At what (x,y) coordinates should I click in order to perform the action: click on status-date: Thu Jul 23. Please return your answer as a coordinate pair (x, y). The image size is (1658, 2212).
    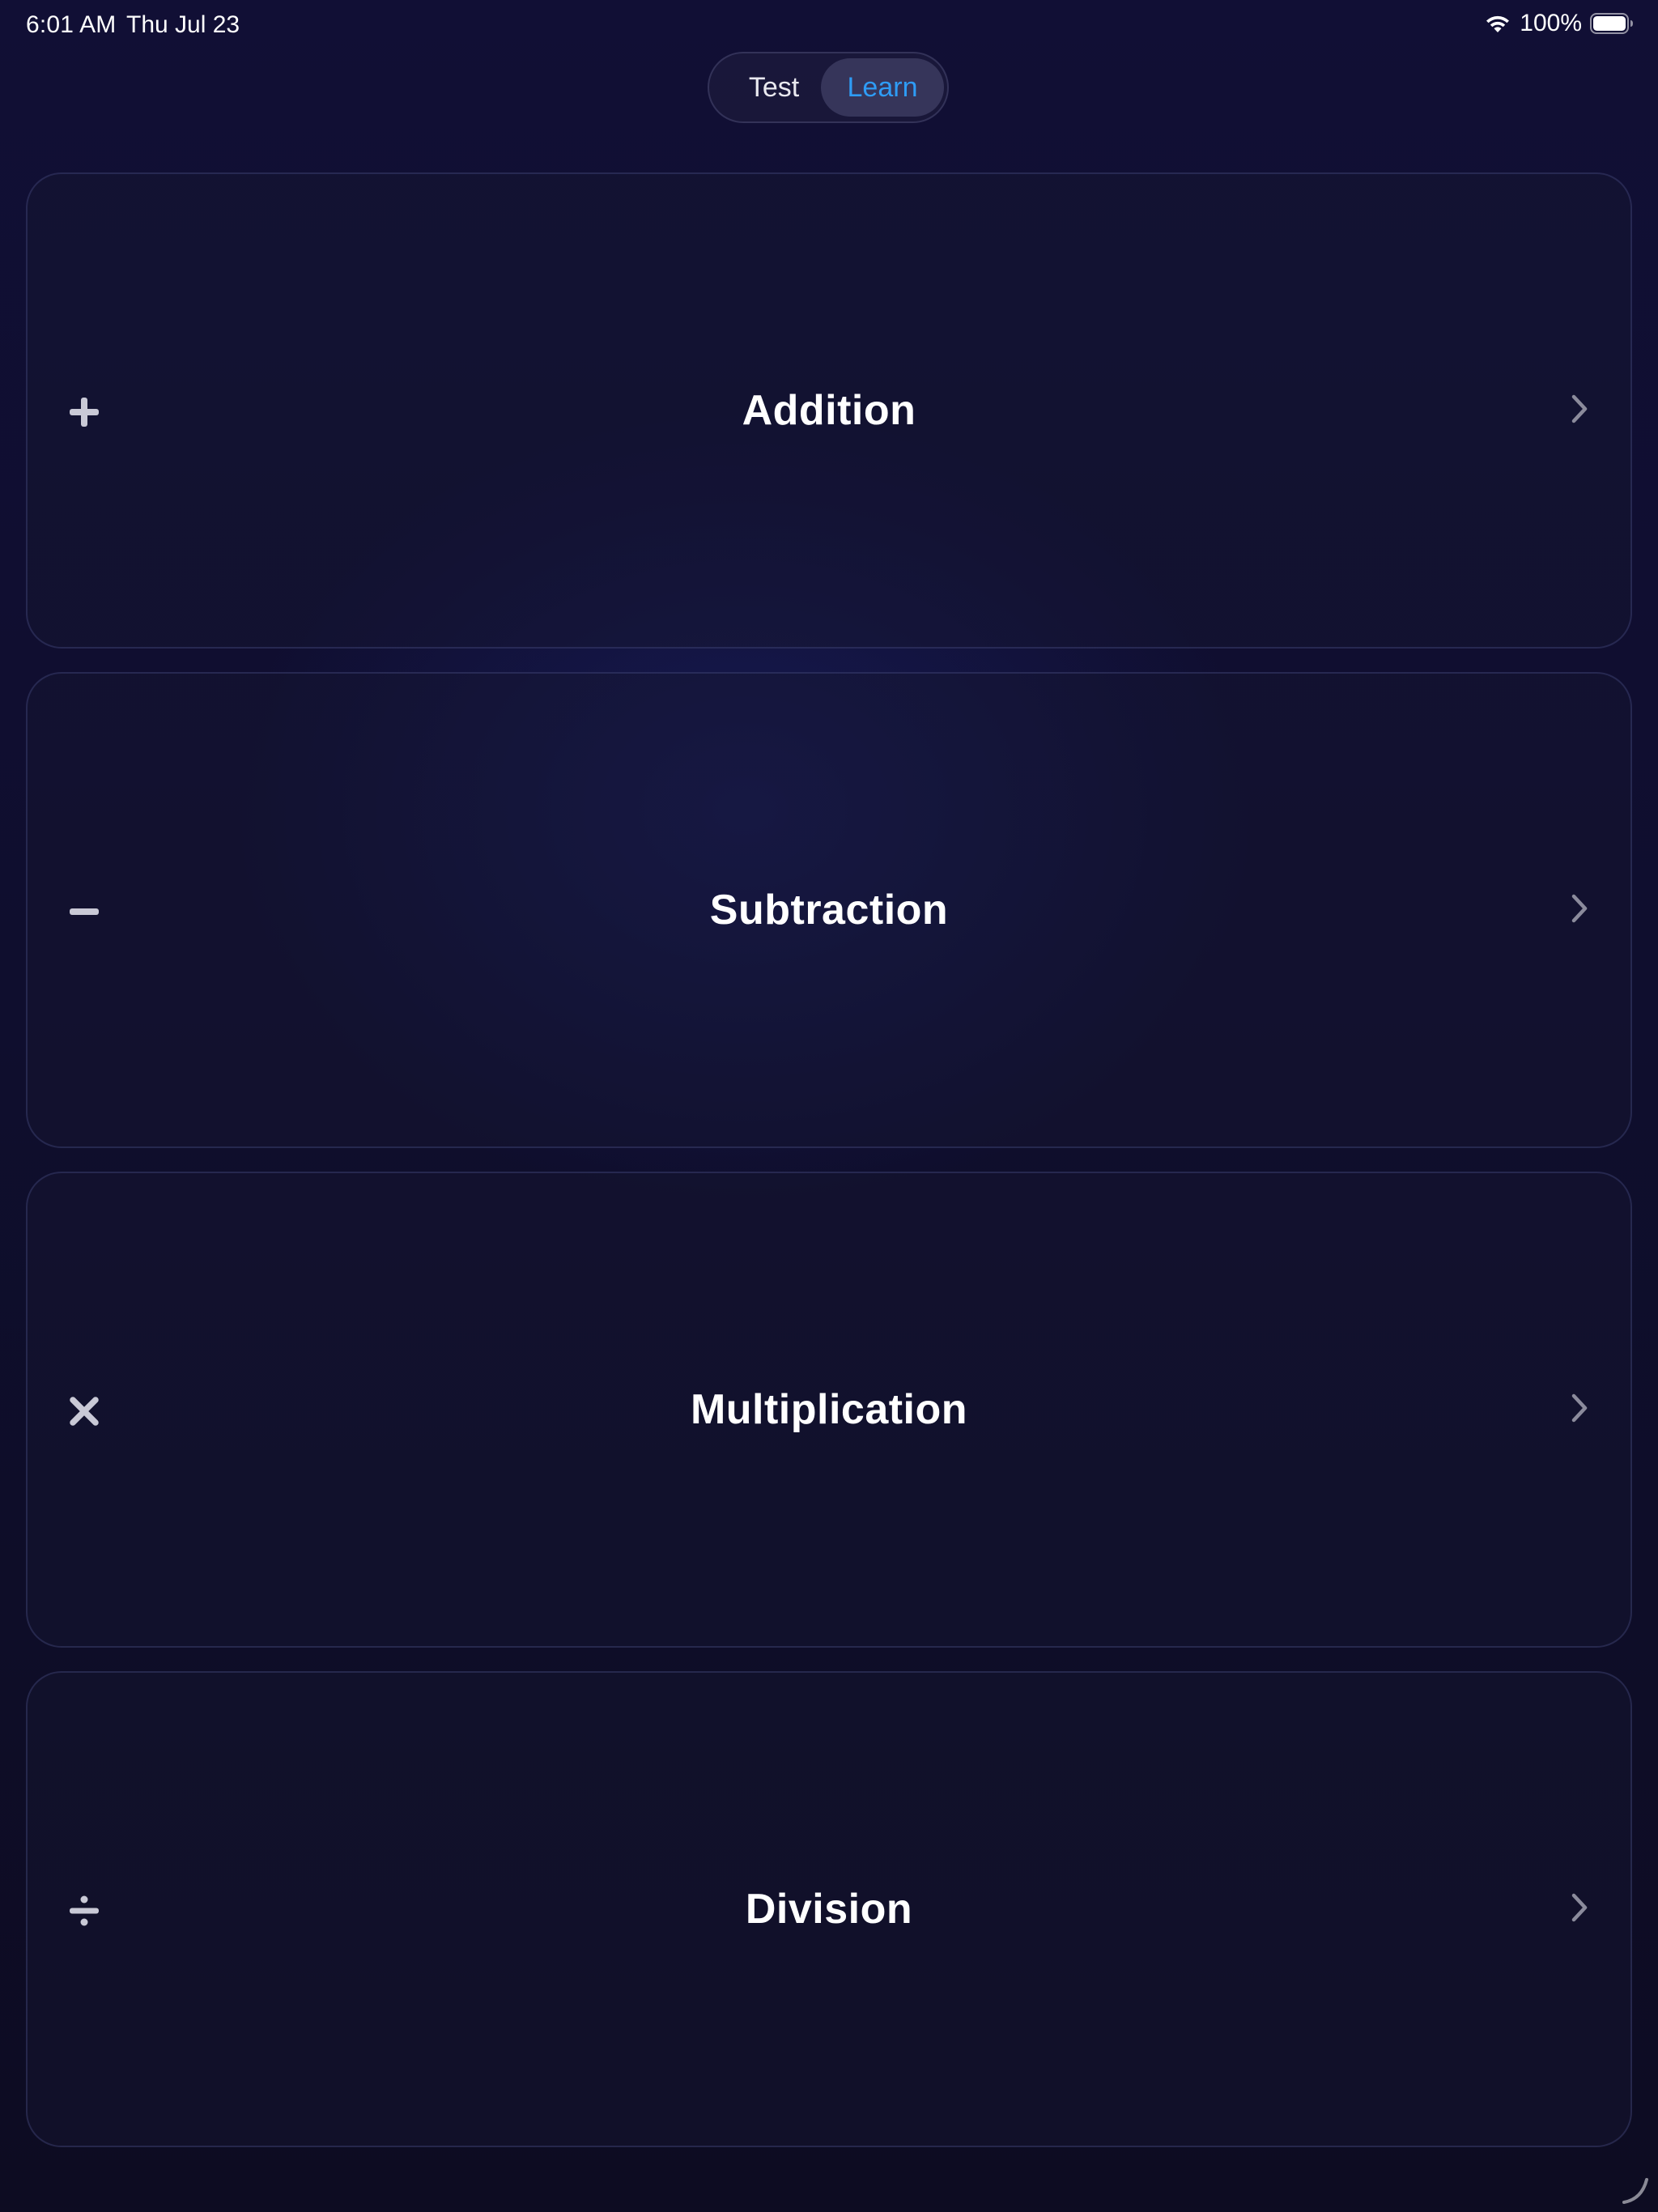
    Looking at the image, I should click on (183, 25).